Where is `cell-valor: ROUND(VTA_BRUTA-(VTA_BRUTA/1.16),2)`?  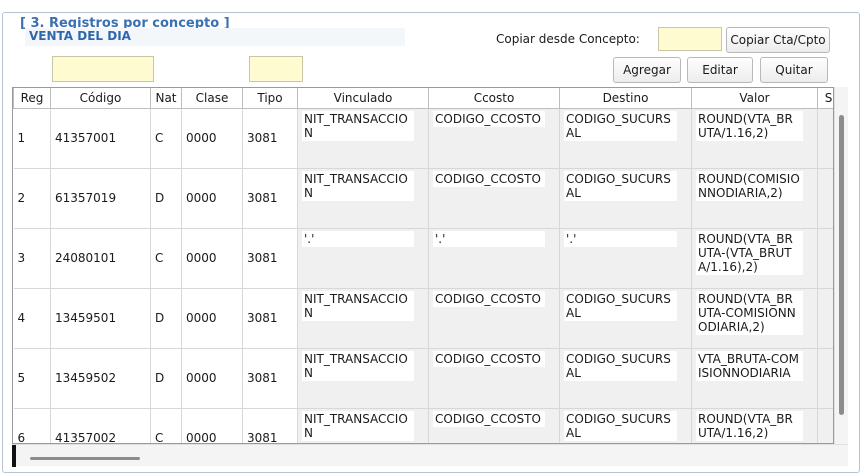 cell-valor: ROUND(VTA_BRUTA-(VTA_BRUTA/1.16),2) is located at coordinates (754, 258).